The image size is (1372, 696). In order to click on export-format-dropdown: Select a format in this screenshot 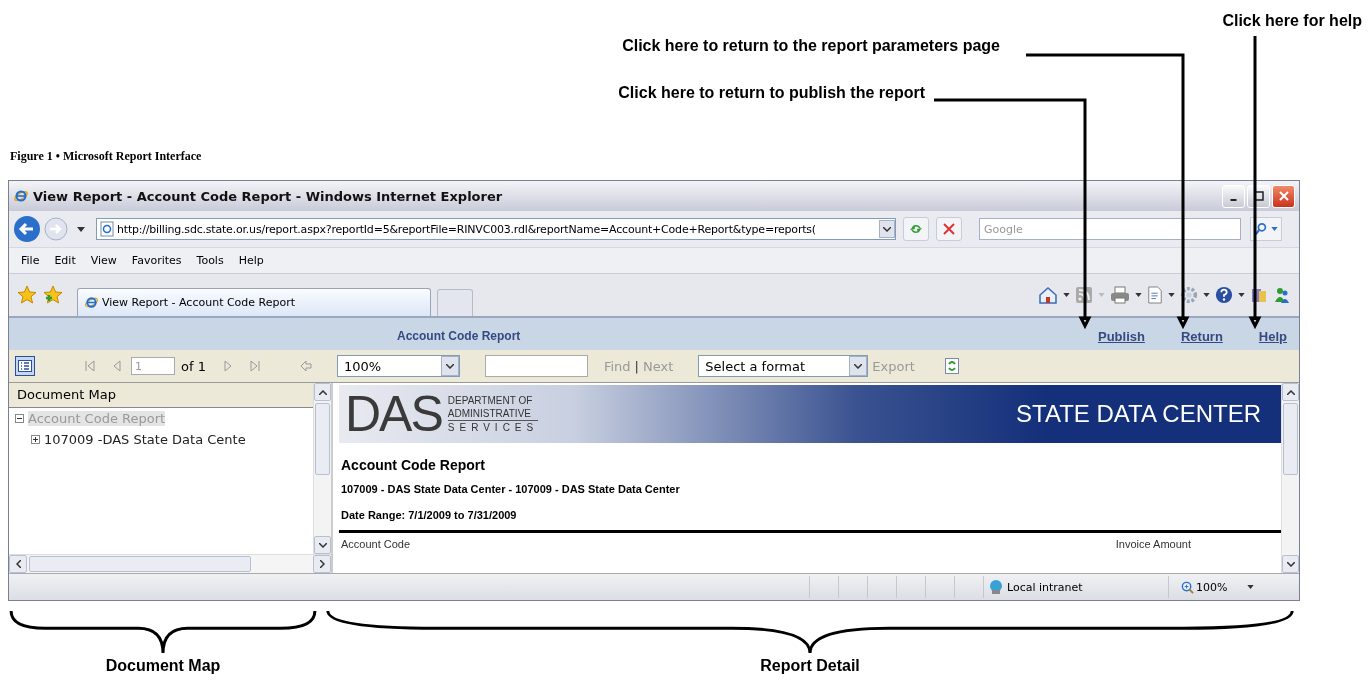, I will do `click(783, 366)`.